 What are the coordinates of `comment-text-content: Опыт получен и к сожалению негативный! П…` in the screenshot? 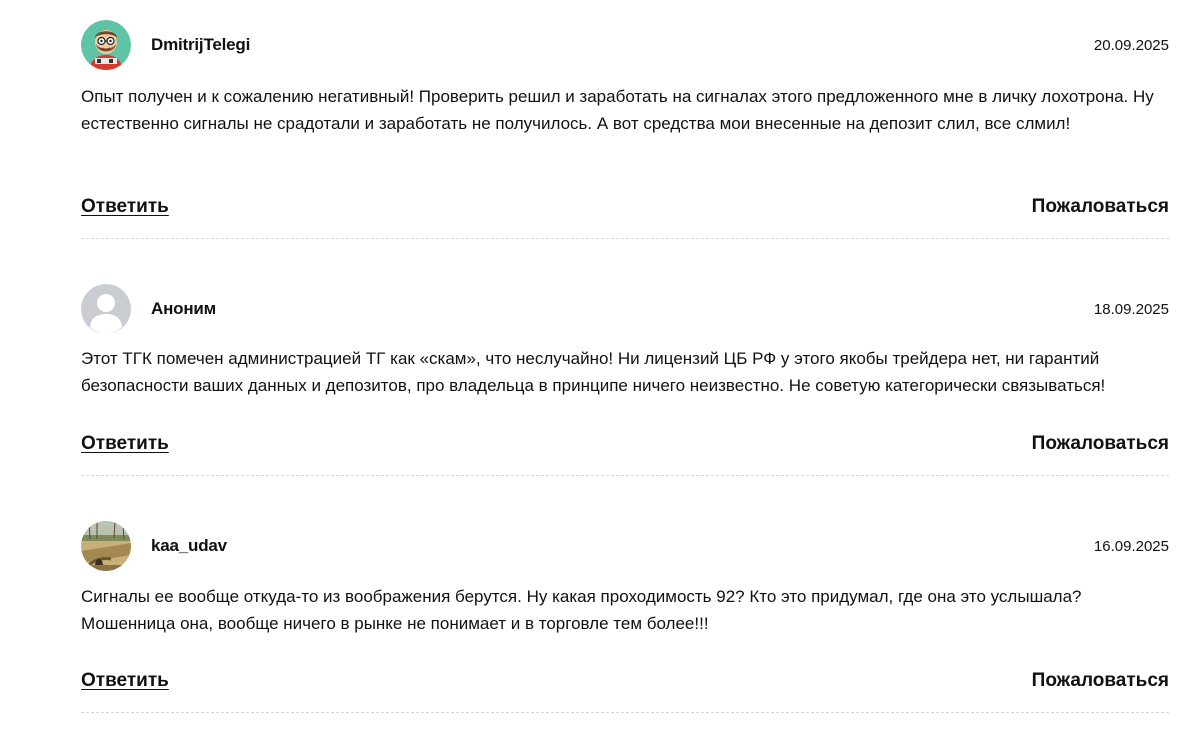 It's located at (617, 110).